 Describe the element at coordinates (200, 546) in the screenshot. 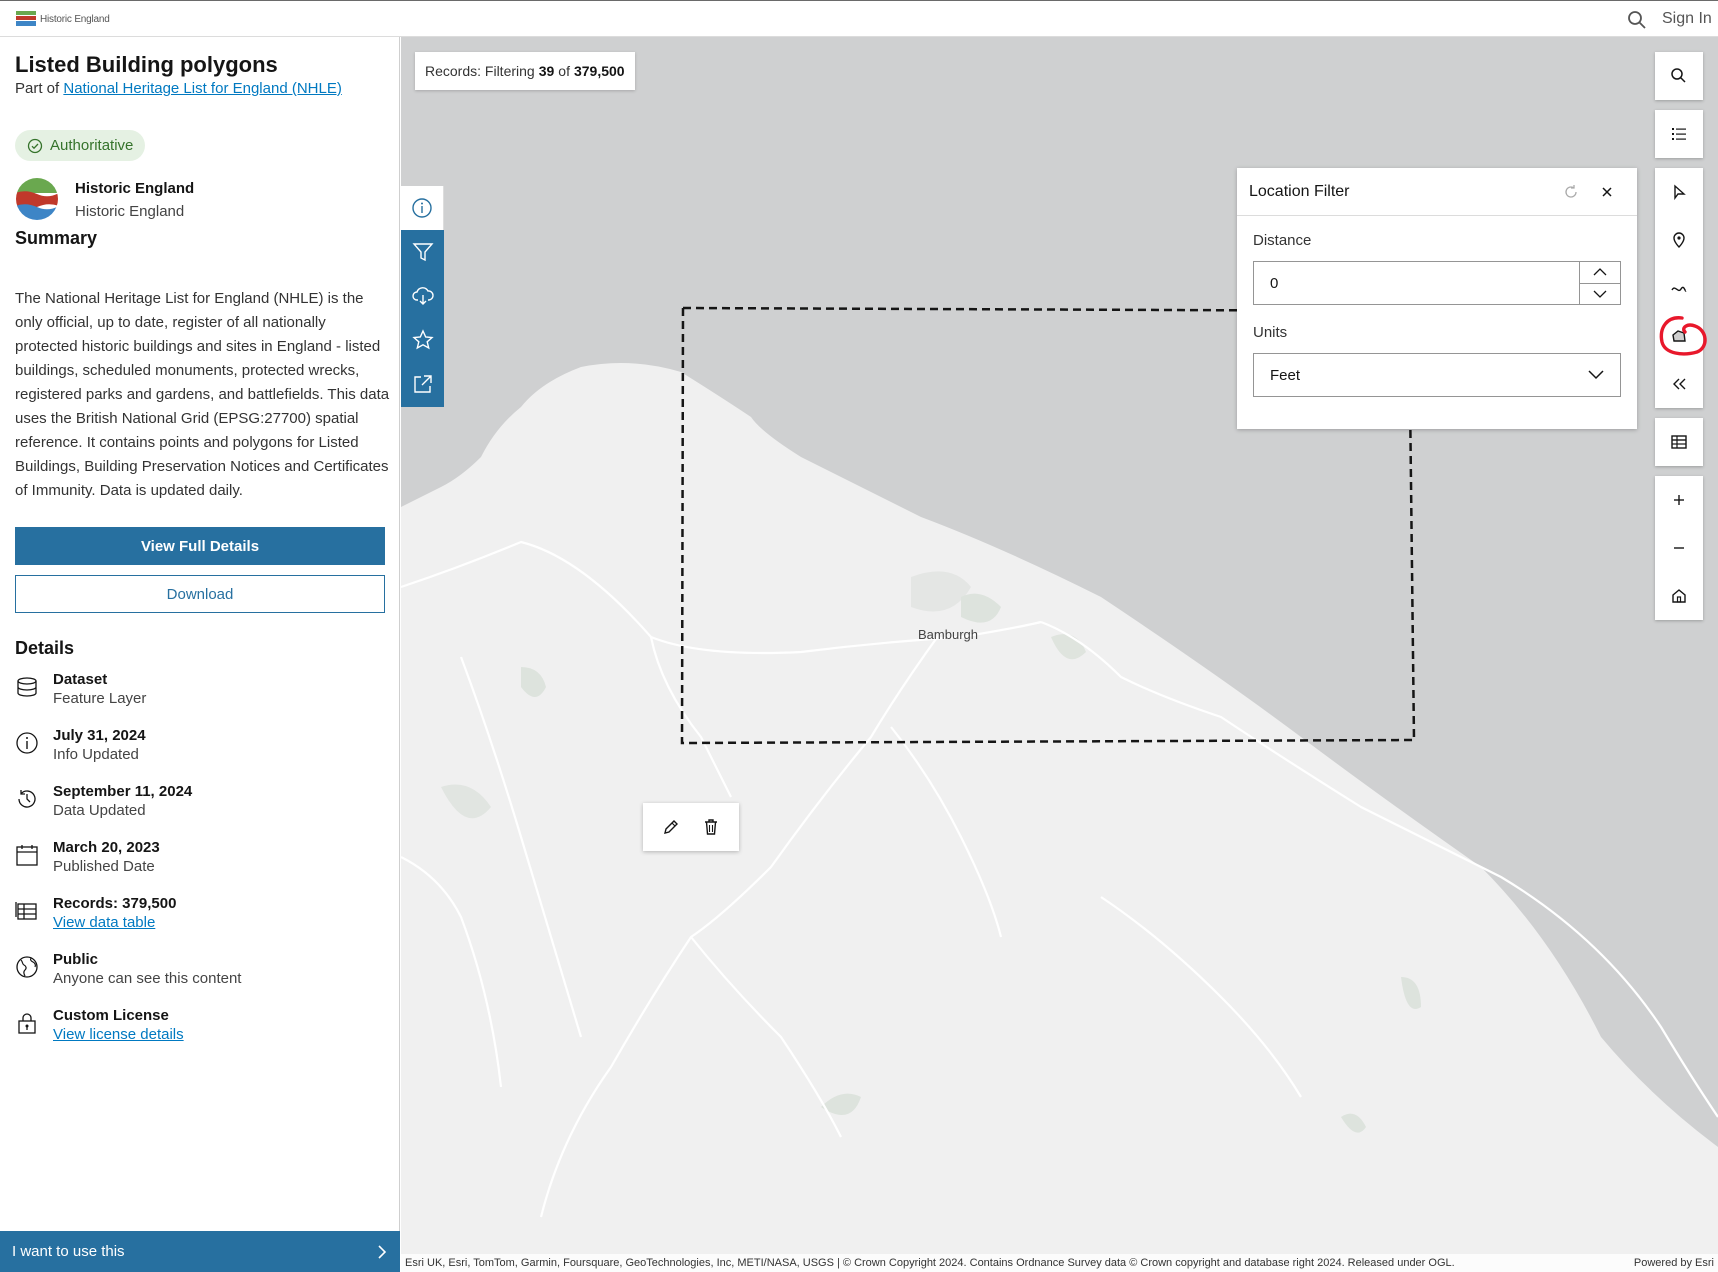

I see `view-full-details-button: View Full Details` at that location.